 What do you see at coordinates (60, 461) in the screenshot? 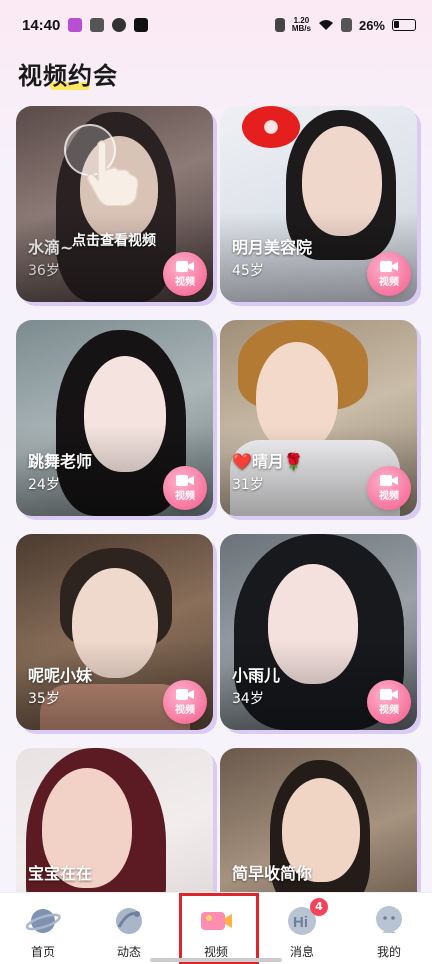
I see `card-name: 跳舞老师` at bounding box center [60, 461].